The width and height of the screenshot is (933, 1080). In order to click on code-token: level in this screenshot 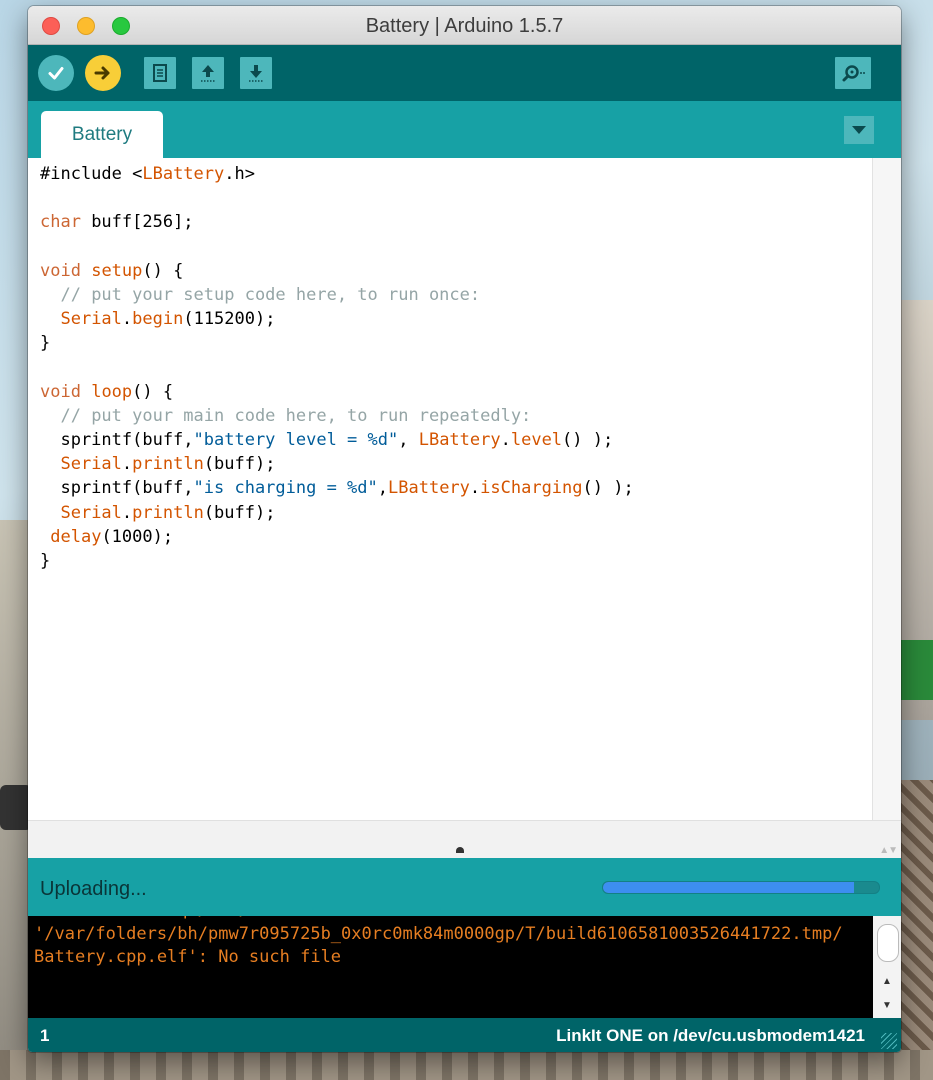, I will do `click(536, 440)`.